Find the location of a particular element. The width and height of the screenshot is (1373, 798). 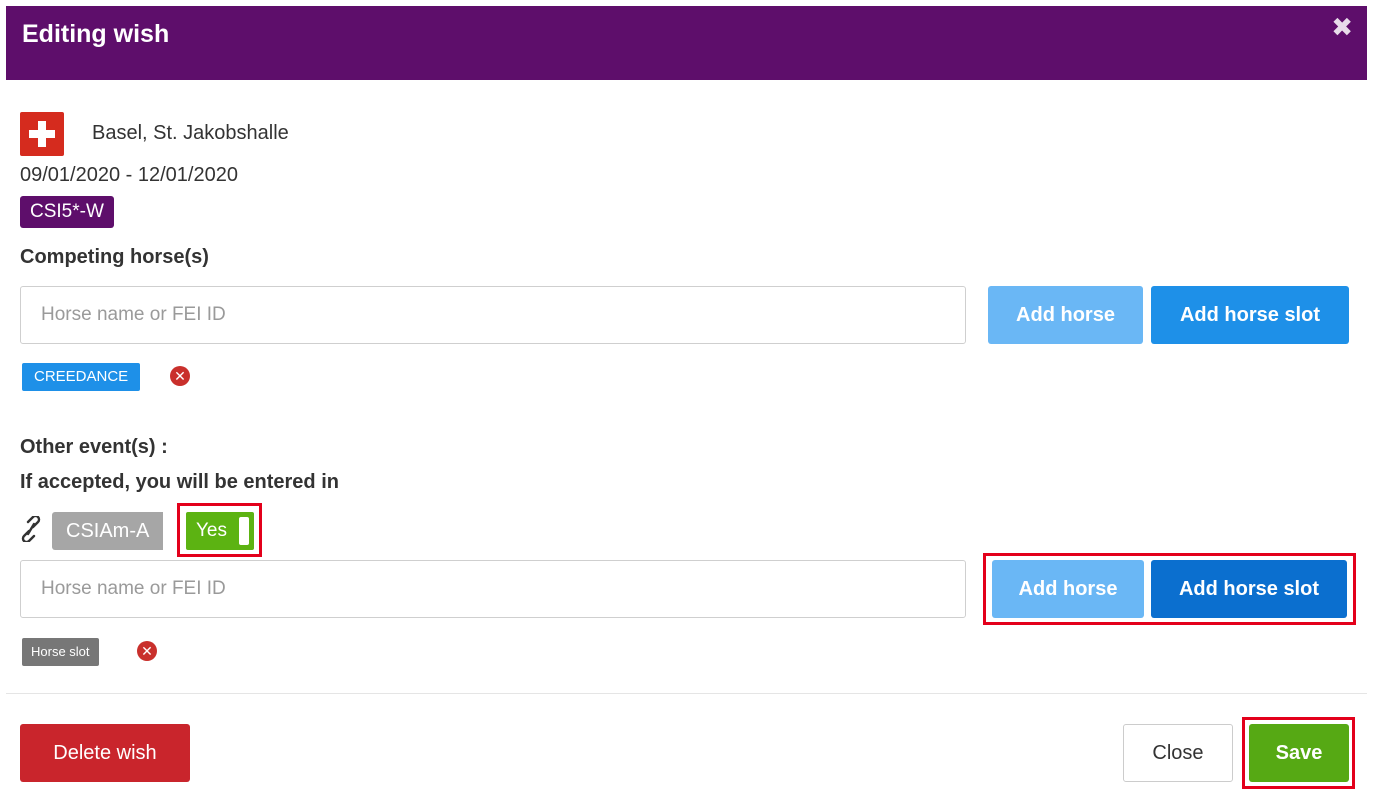

close-button: Close is located at coordinates (1178, 753).